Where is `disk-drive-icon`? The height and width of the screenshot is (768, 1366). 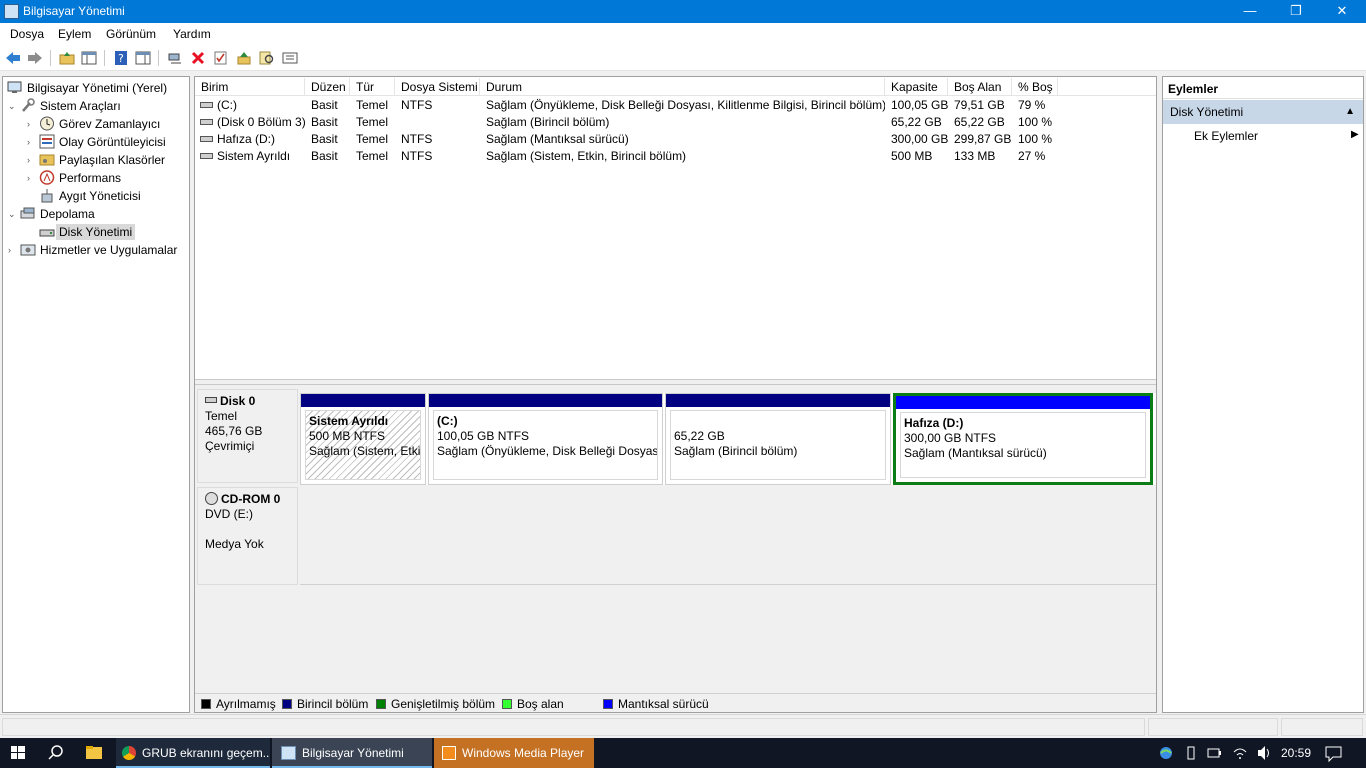 disk-drive-icon is located at coordinates (211, 400).